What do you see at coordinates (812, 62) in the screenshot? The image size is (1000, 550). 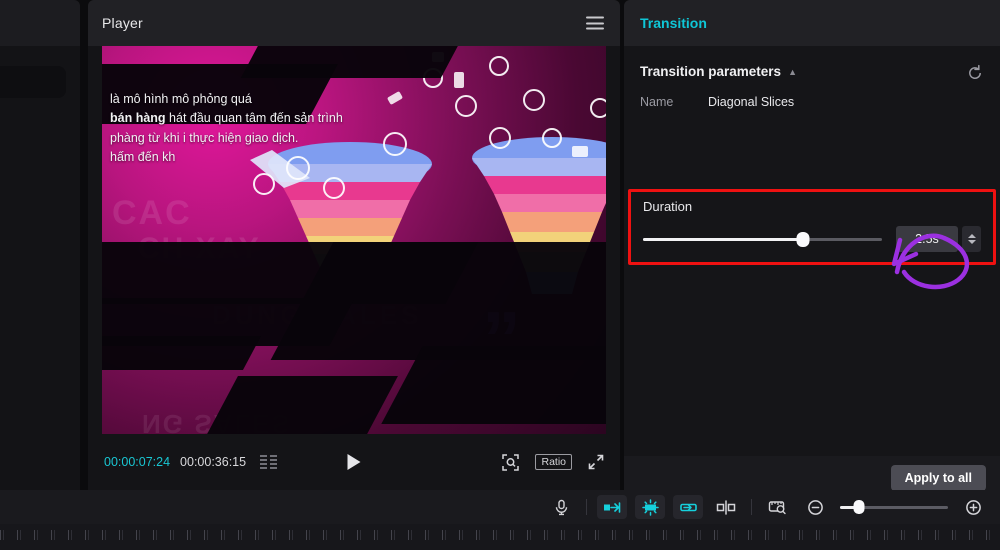 I see `transition-parameters-section: Transition parameters ▲` at bounding box center [812, 62].